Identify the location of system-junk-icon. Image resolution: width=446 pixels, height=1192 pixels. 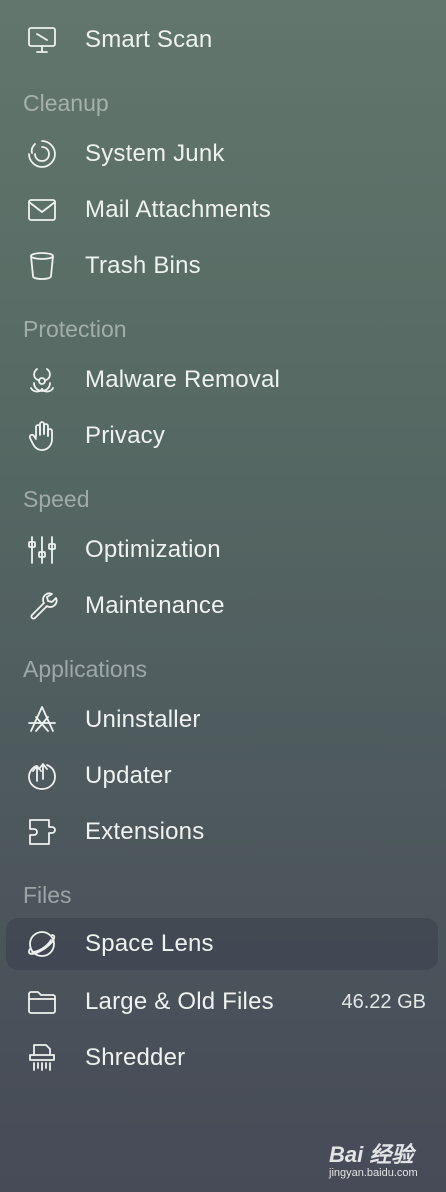
(42, 154).